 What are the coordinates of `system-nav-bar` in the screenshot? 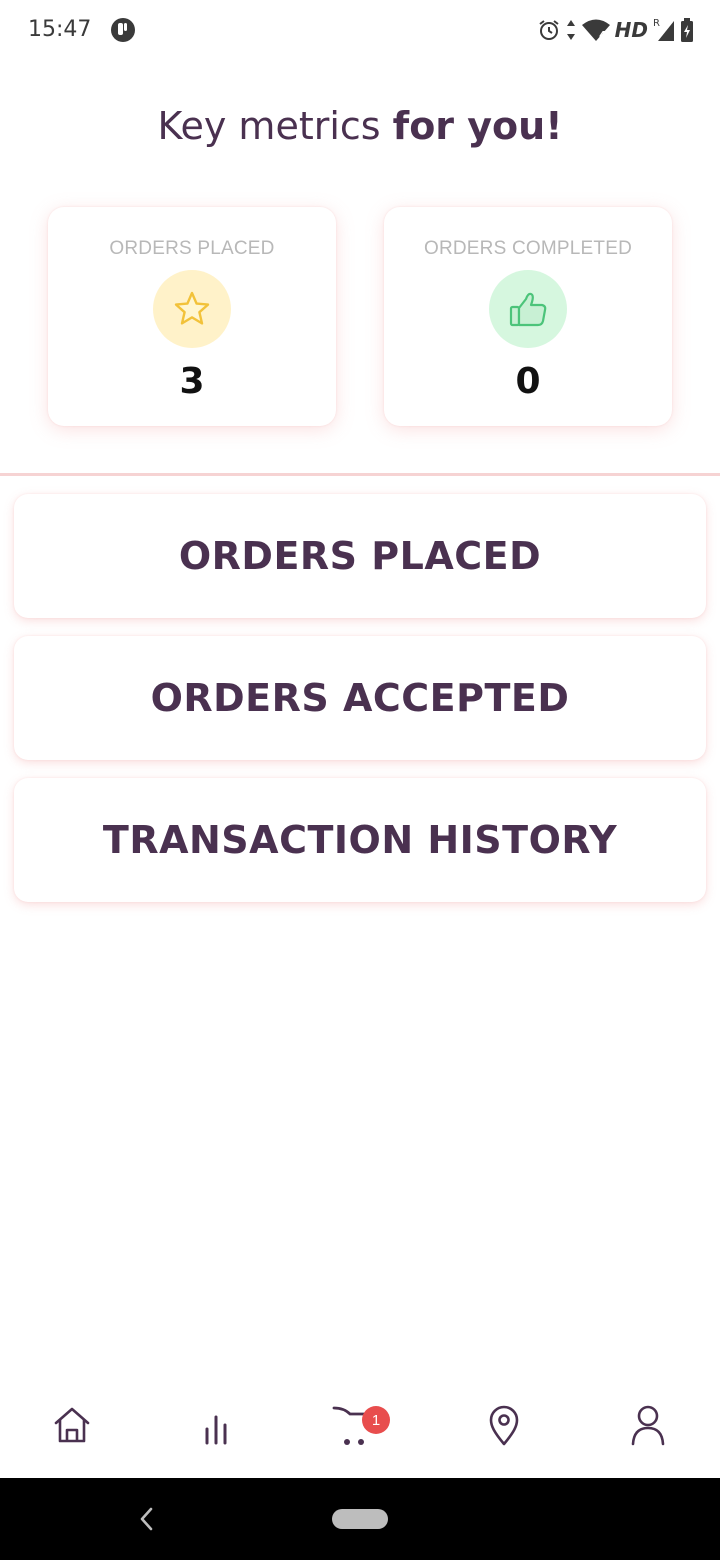 It's located at (360, 1519).